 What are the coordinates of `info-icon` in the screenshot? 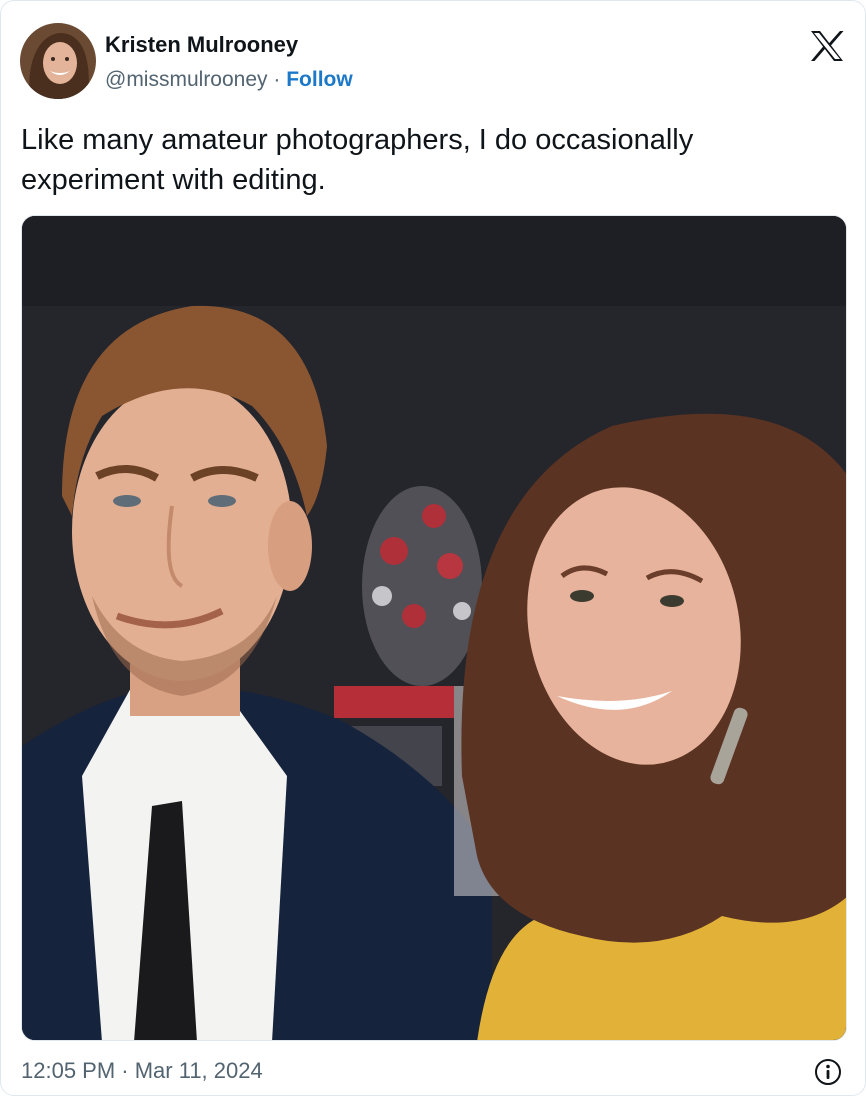 It's located at (828, 1072).